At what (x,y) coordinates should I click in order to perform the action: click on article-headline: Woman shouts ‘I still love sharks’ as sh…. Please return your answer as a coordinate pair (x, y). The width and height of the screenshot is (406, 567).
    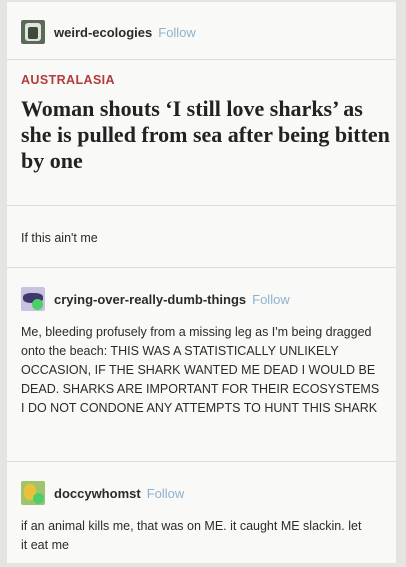
    Looking at the image, I should click on (206, 135).